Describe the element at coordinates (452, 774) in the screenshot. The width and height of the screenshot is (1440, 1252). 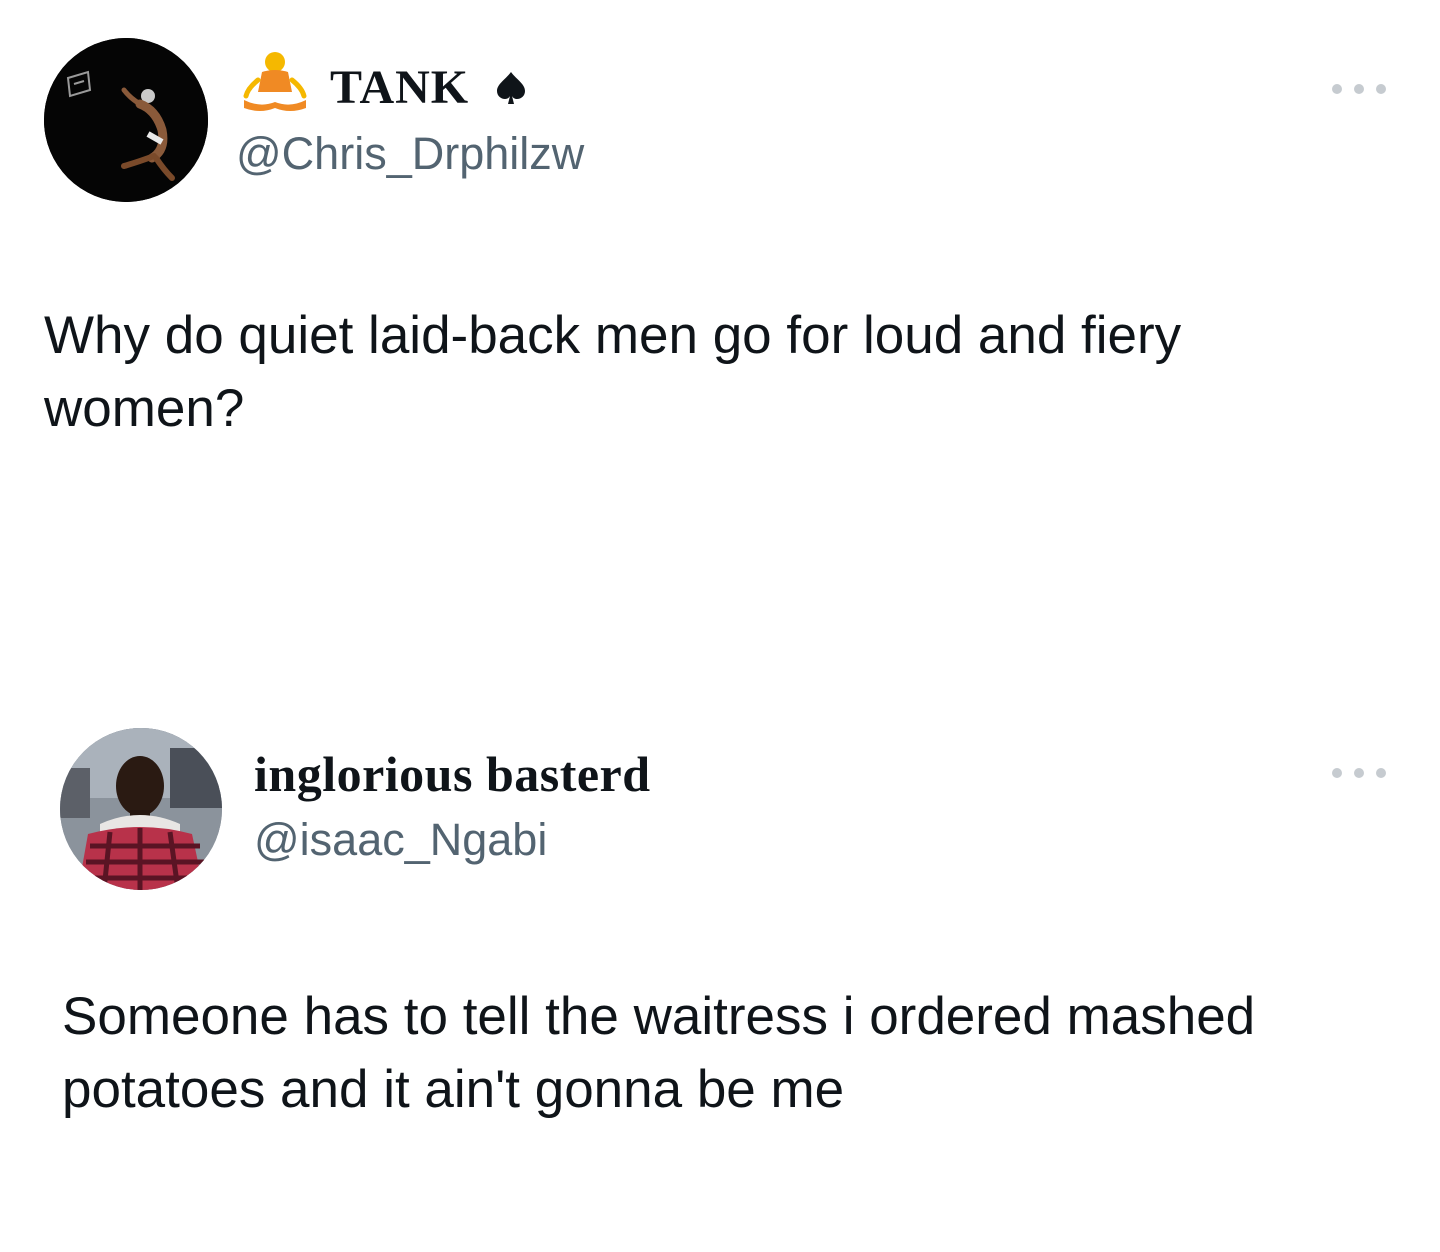
I see `display-name: inglorious basterd` at that location.